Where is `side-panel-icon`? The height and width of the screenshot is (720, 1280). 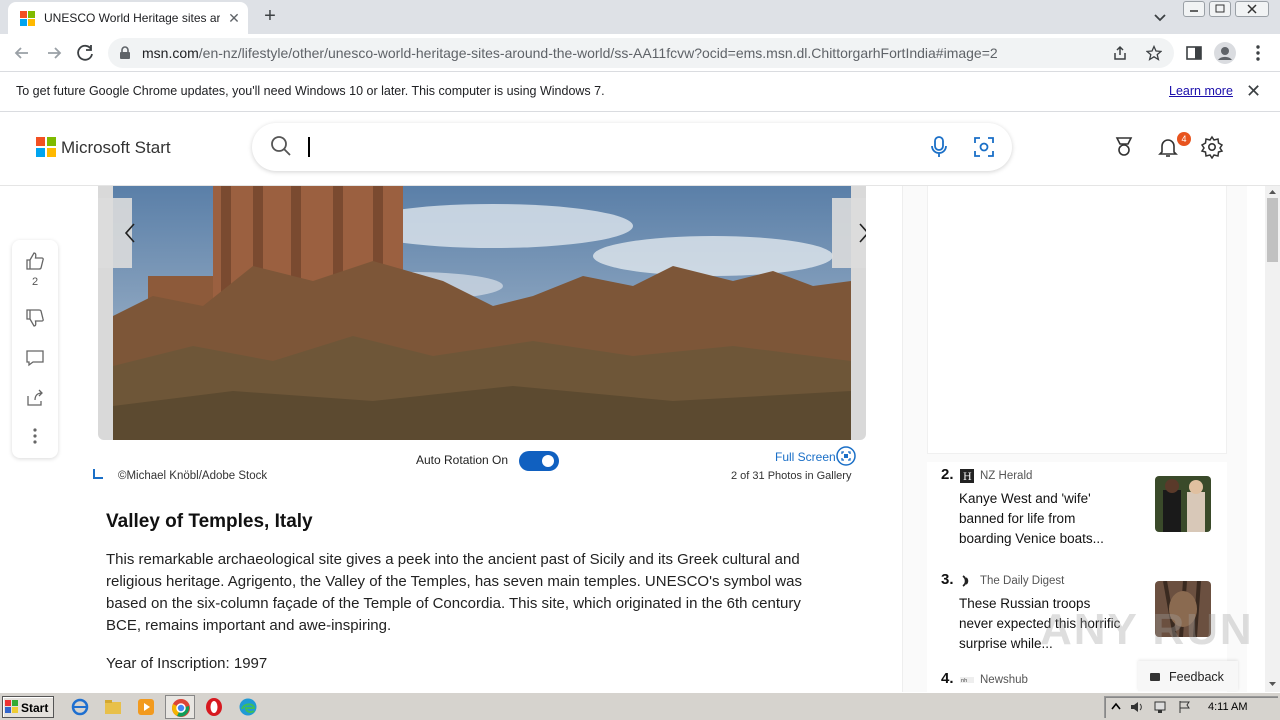 side-panel-icon is located at coordinates (1194, 53).